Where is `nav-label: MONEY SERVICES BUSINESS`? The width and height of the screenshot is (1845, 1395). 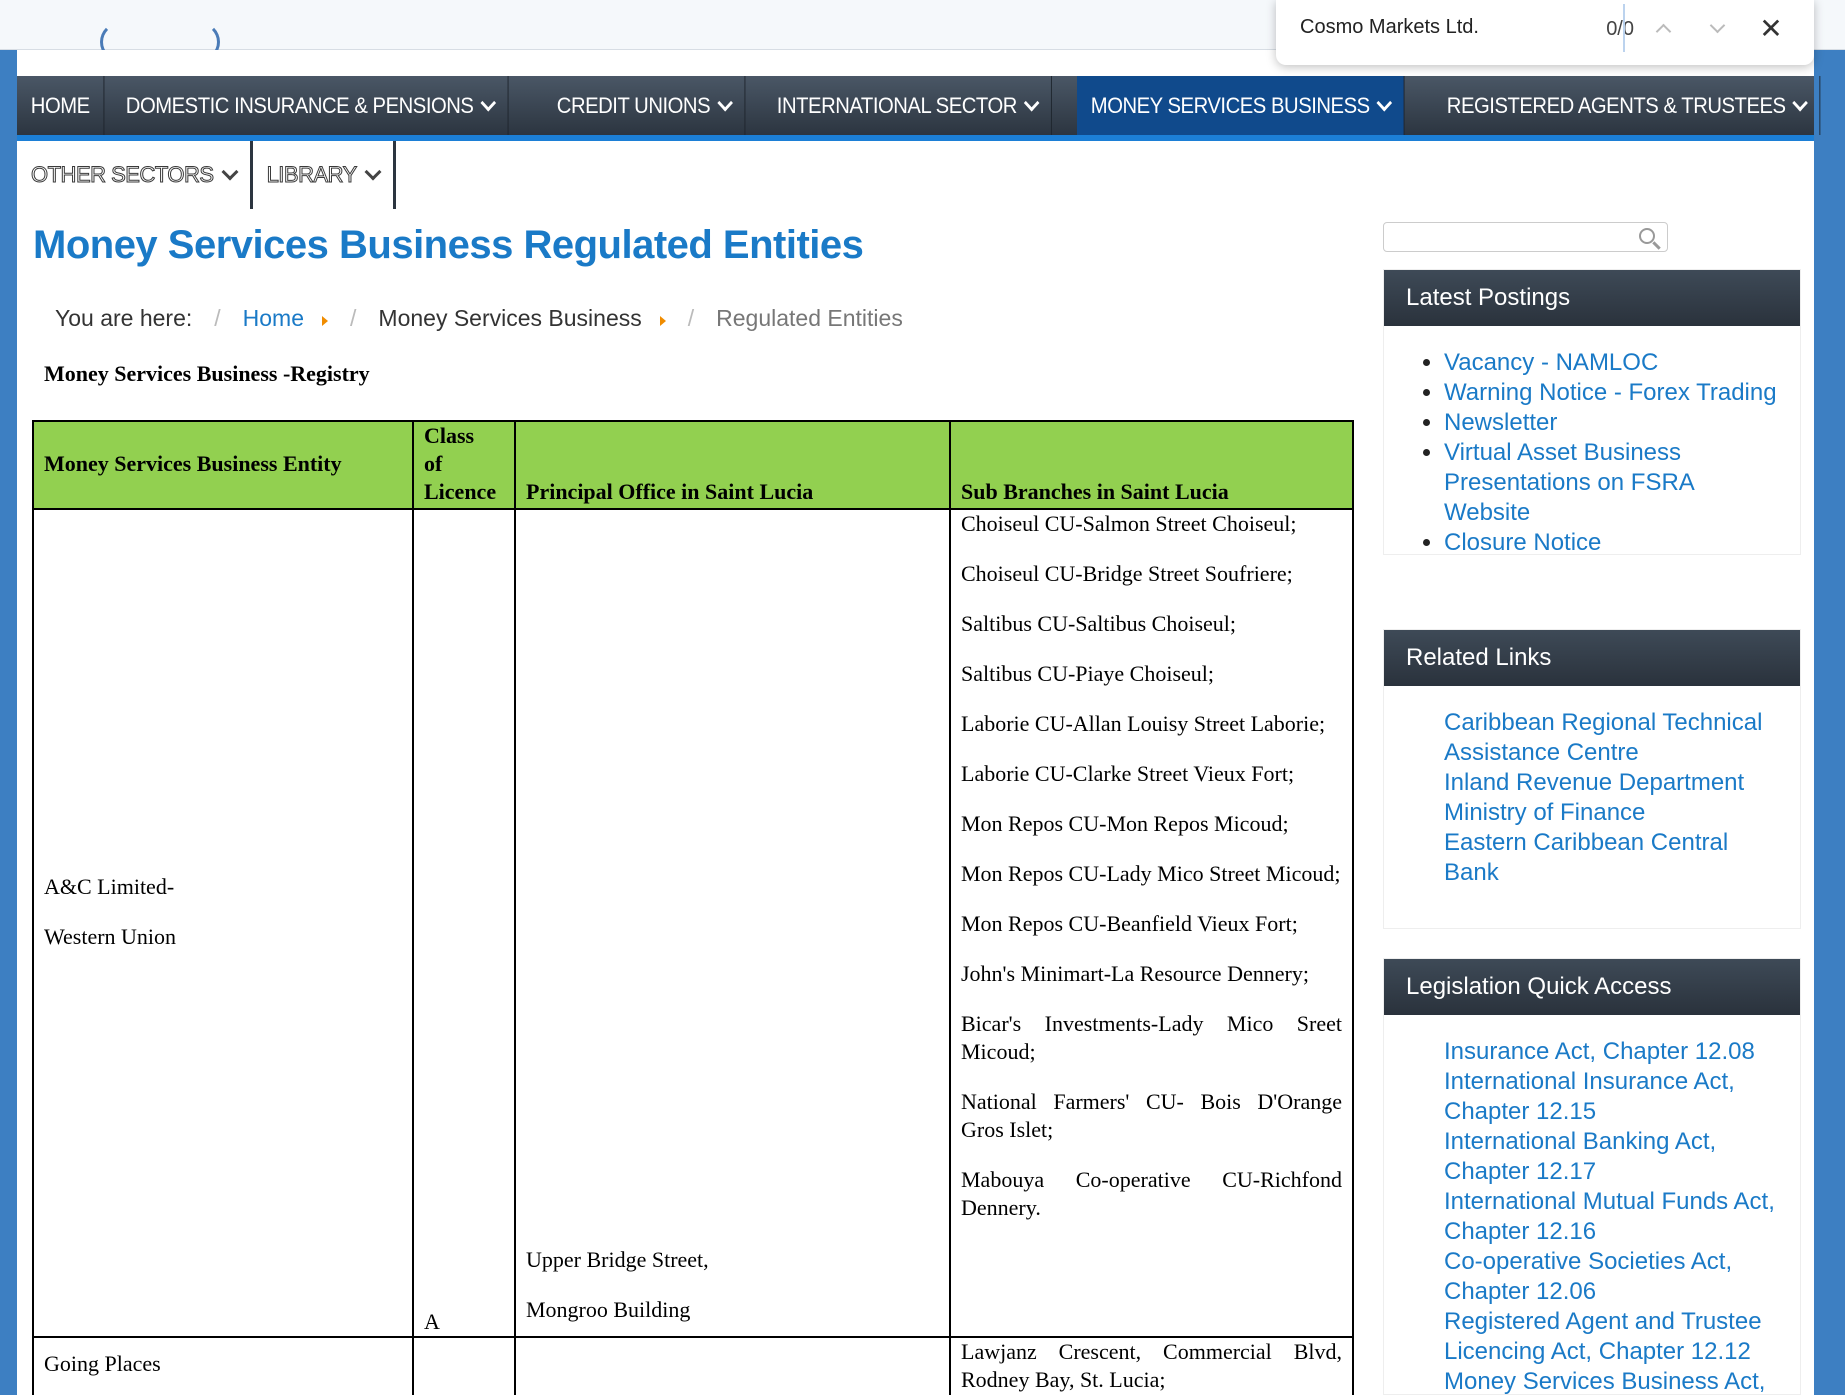 nav-label: MONEY SERVICES BUSINESS is located at coordinates (1230, 105).